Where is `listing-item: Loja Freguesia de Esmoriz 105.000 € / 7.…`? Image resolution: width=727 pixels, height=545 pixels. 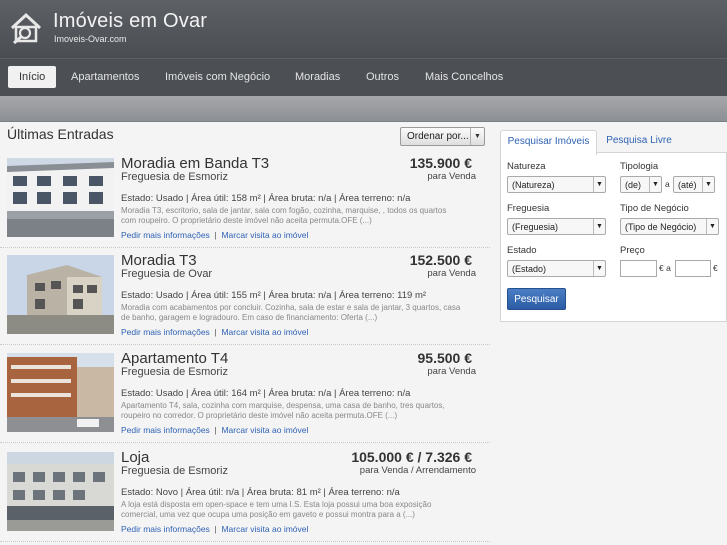
listing-item: Loja Freguesia de Esmoriz 105.000 € / 7.… is located at coordinates (245, 494).